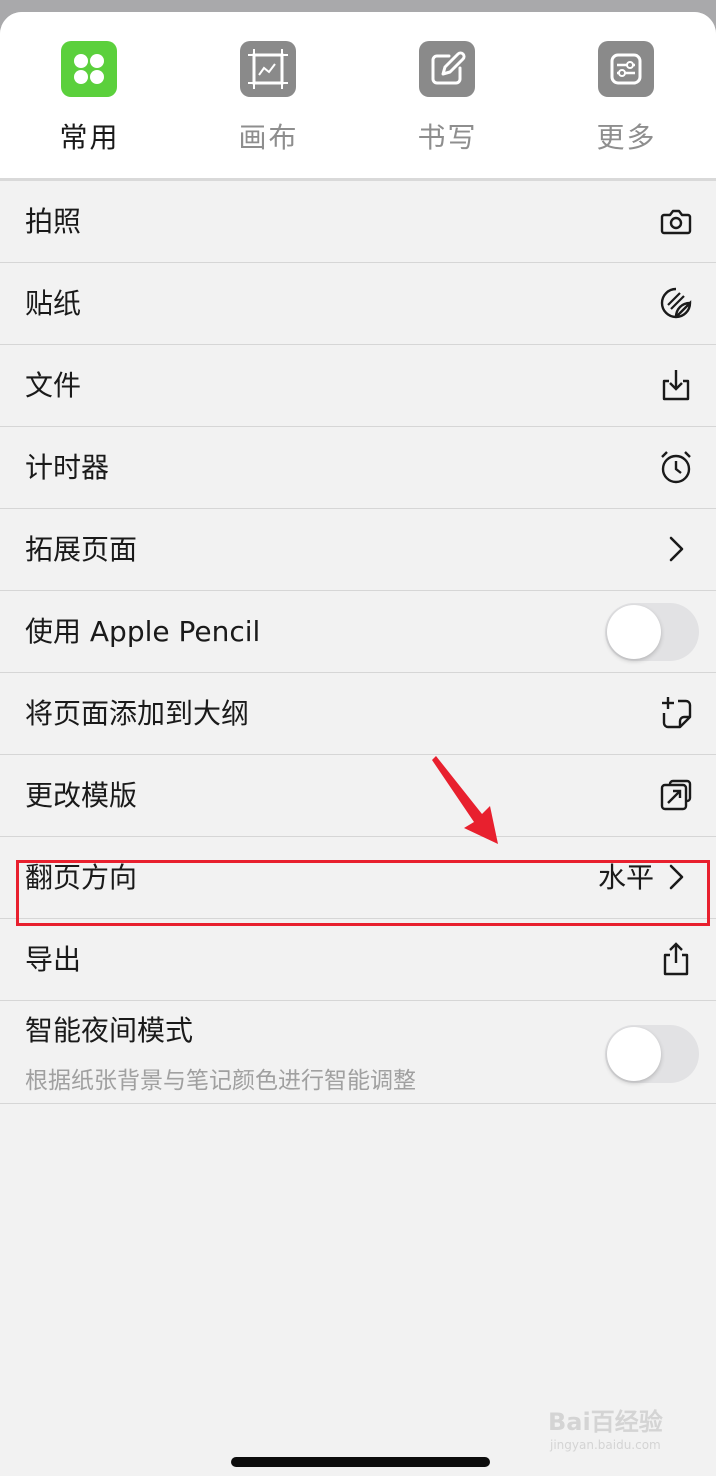 The width and height of the screenshot is (716, 1476). Describe the element at coordinates (53, 221) in the screenshot. I see `row-label: 拍照` at that location.